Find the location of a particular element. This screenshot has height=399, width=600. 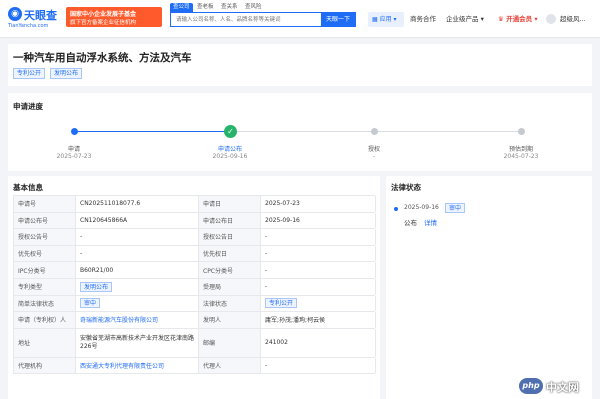

value-grant-date: - is located at coordinates (318, 237).